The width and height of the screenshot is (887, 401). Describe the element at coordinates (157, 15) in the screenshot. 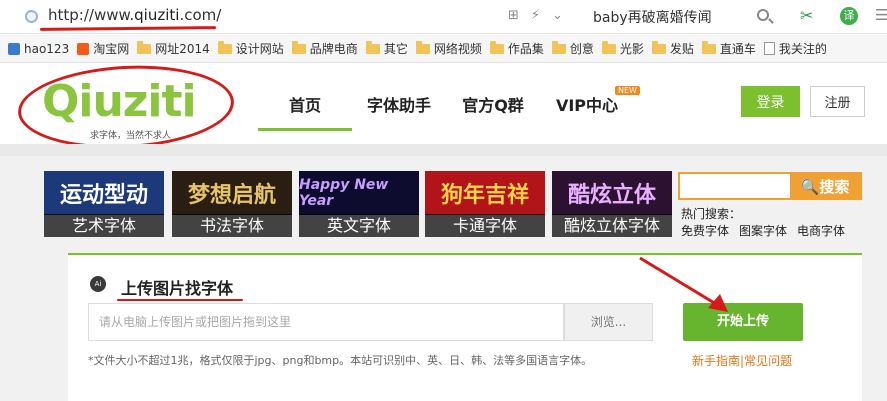

I see `url-domain: qiuziti` at that location.